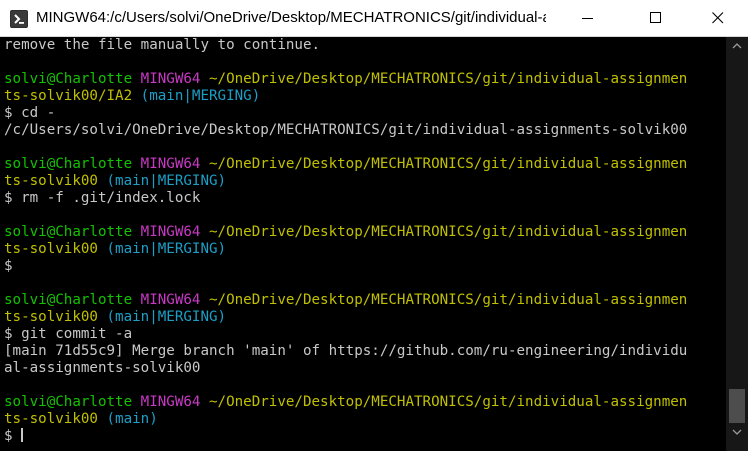 The height and width of the screenshot is (451, 748). I want to click on terminal-line: ts-solvik00/IA2 (main|MERGING), so click(365, 96).